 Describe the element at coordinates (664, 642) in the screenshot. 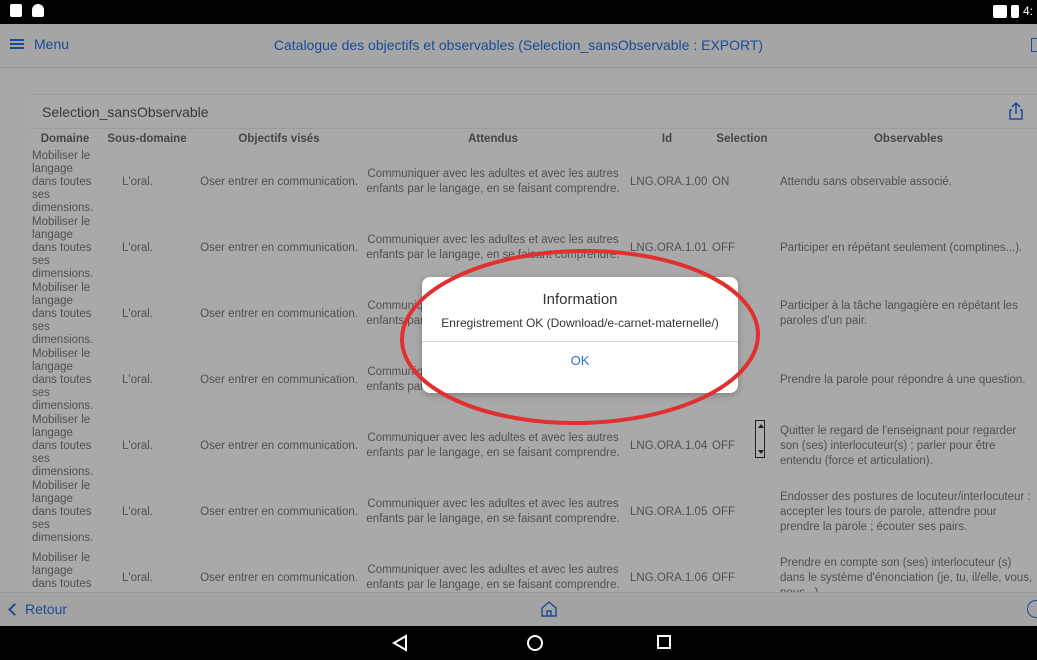

I see `nav-recent-icon` at that location.